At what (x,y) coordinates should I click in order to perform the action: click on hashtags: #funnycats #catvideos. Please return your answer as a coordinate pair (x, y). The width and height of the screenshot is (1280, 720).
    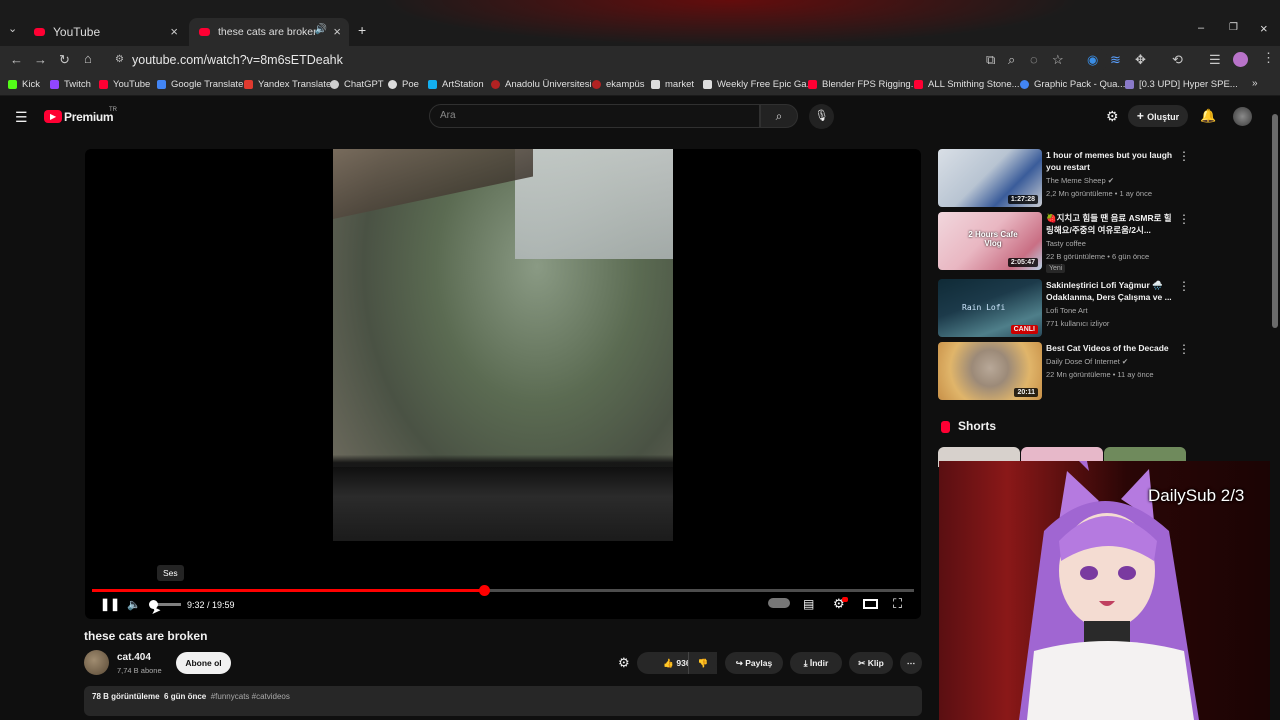
    Looking at the image, I should click on (250, 696).